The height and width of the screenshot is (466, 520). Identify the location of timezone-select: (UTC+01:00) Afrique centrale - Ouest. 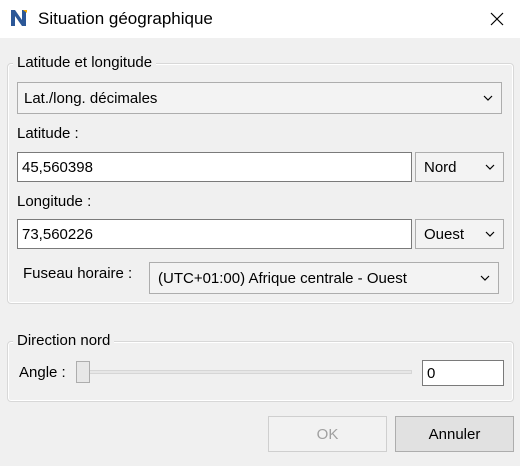
(324, 278).